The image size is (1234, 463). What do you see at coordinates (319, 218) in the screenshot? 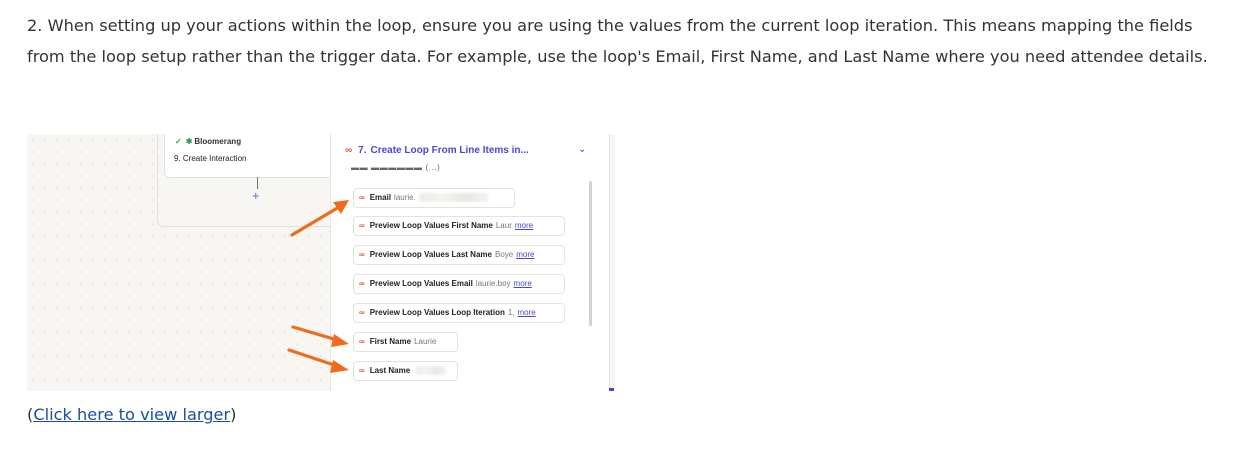
I see `arrow-to-email-icon` at bounding box center [319, 218].